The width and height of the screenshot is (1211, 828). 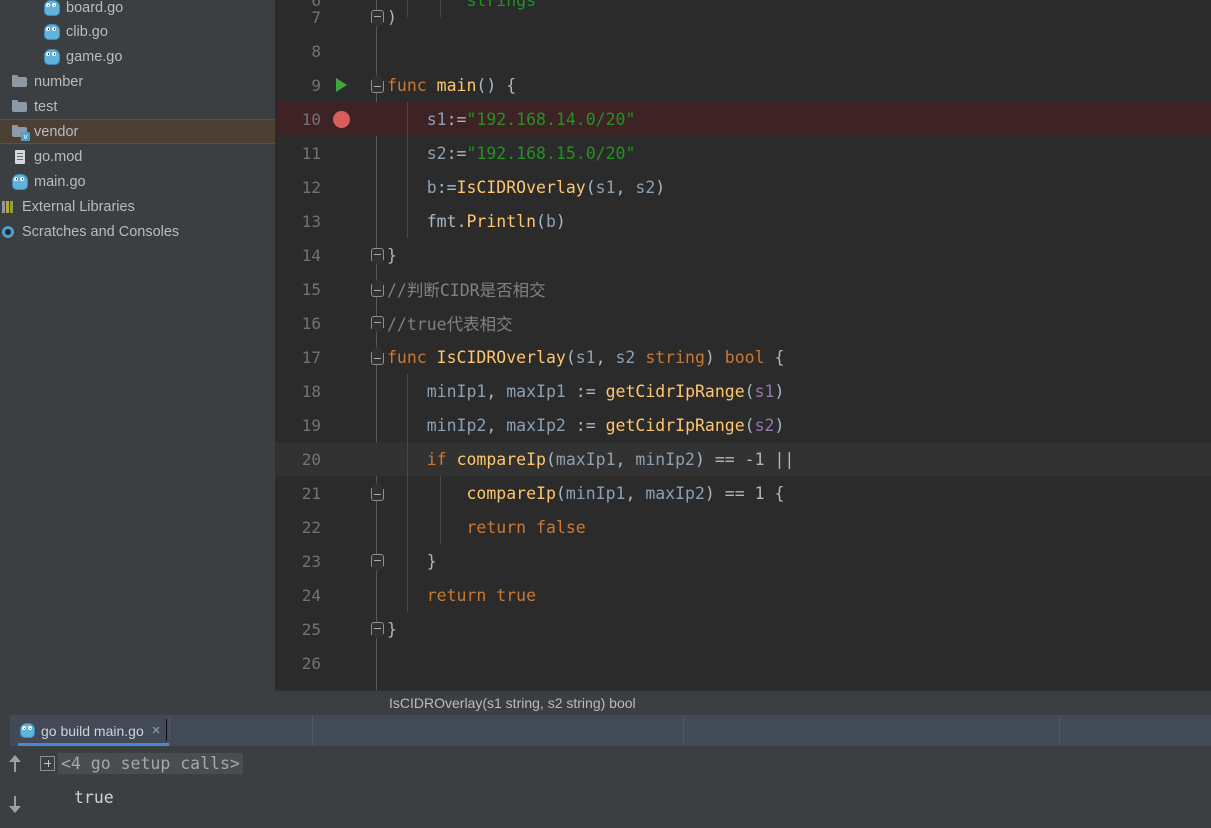 What do you see at coordinates (137, 9) in the screenshot?
I see `tree-item-board-go: board.go` at bounding box center [137, 9].